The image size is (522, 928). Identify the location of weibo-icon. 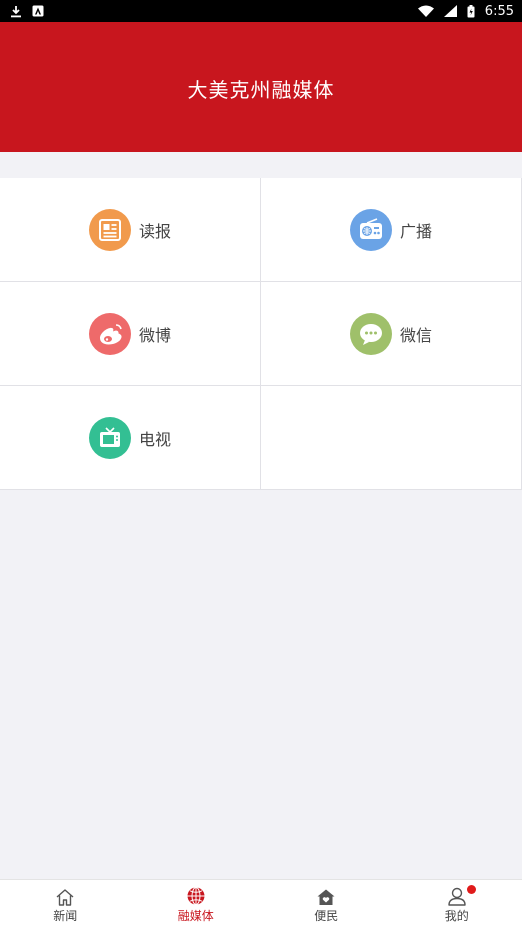
(110, 333).